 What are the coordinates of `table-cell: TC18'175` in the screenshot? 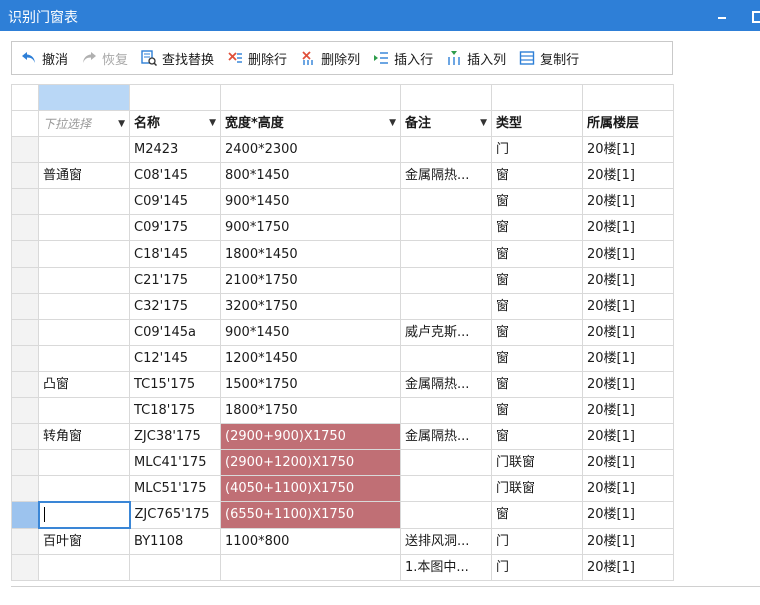 It's located at (175, 411).